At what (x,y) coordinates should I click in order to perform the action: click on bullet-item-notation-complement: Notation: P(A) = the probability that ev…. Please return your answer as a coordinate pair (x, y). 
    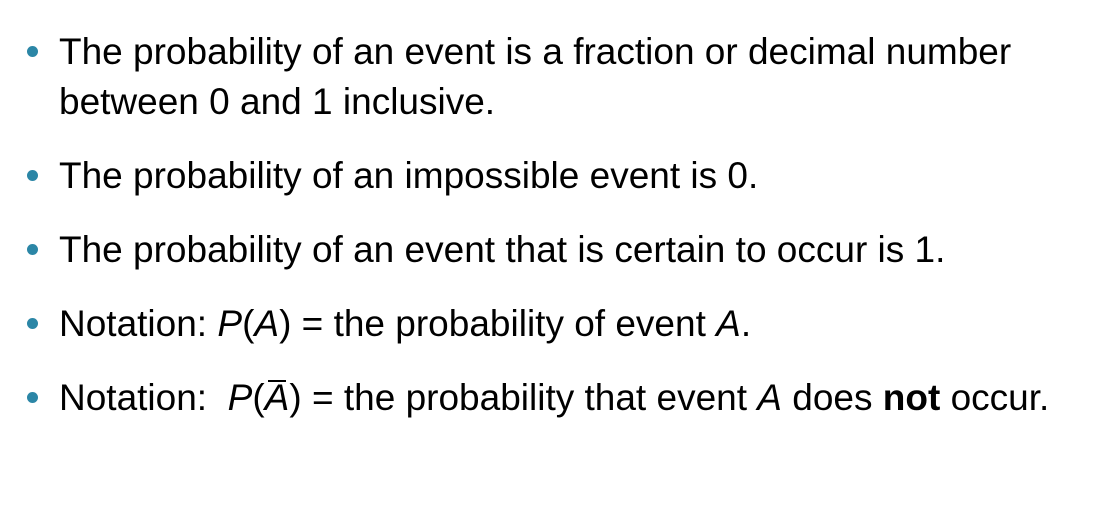
    Looking at the image, I should click on (549, 398).